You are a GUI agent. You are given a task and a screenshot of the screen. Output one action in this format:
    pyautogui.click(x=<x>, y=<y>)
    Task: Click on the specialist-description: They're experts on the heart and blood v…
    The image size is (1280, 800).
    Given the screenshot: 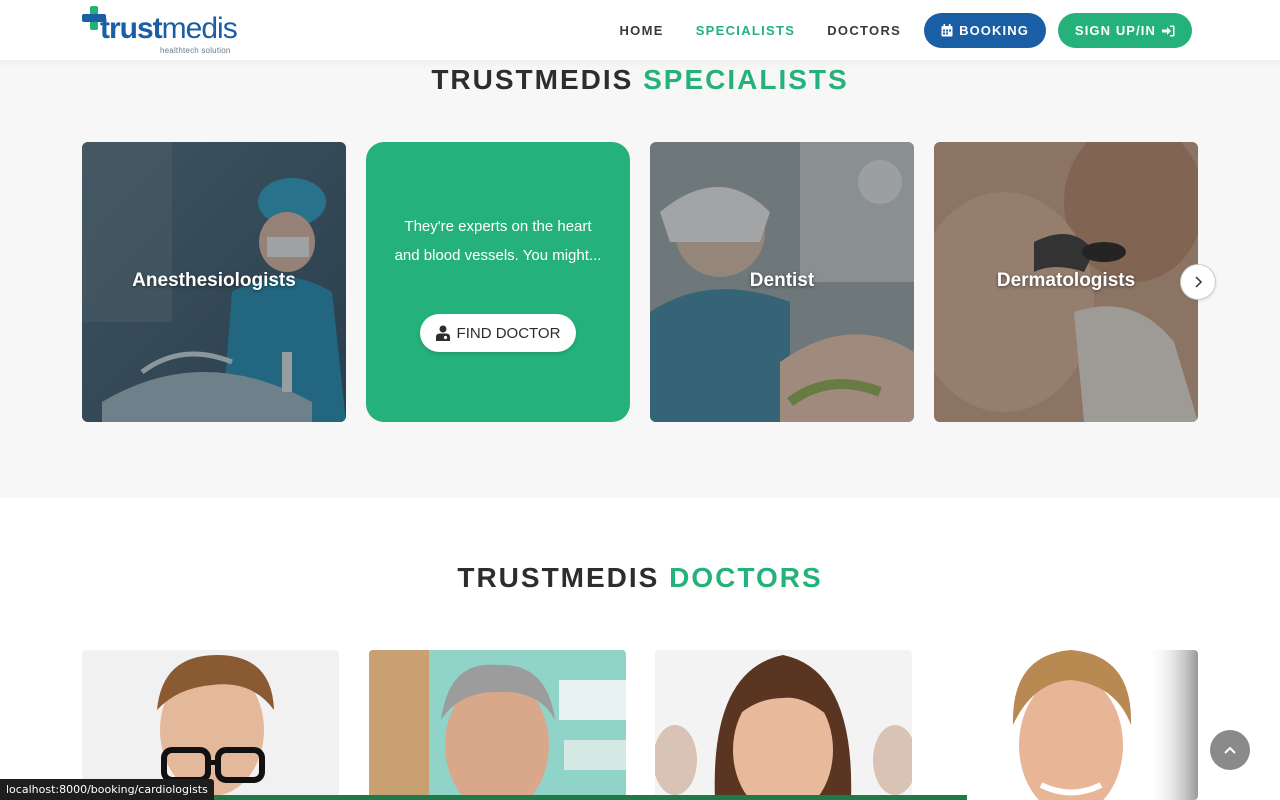 What is the action you would take?
    pyautogui.click(x=498, y=241)
    